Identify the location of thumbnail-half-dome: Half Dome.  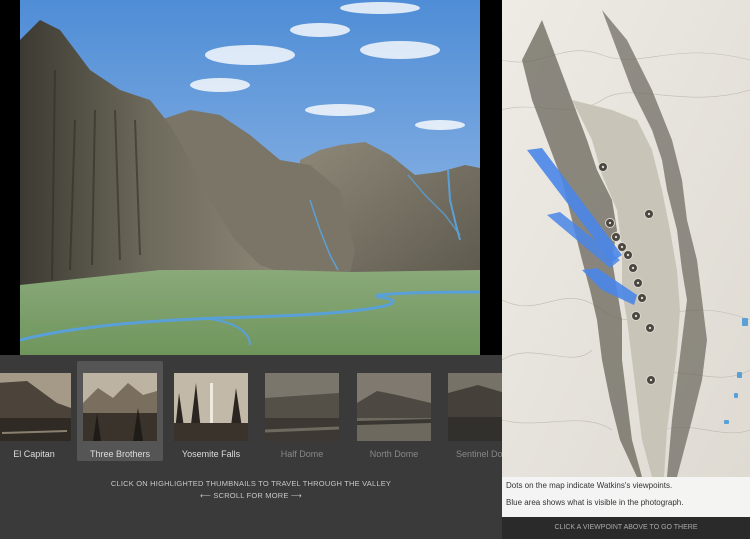
(302, 411).